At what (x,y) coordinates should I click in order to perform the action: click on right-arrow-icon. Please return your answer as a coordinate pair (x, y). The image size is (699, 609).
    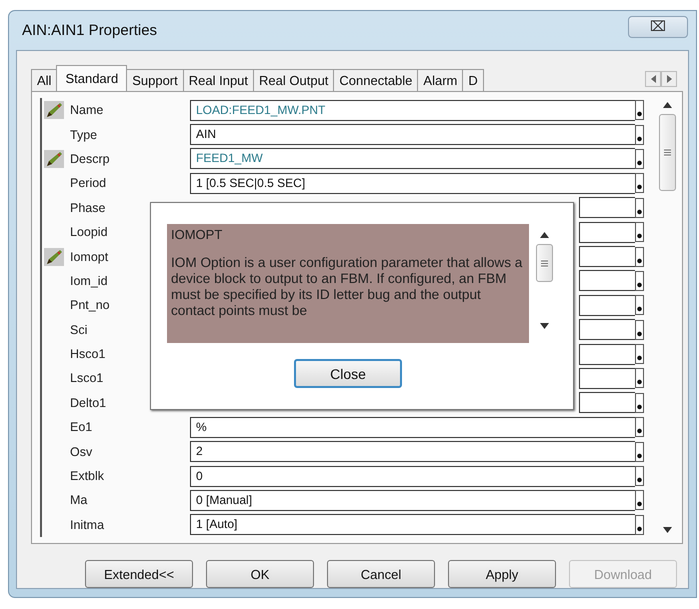
    Looking at the image, I should click on (669, 79).